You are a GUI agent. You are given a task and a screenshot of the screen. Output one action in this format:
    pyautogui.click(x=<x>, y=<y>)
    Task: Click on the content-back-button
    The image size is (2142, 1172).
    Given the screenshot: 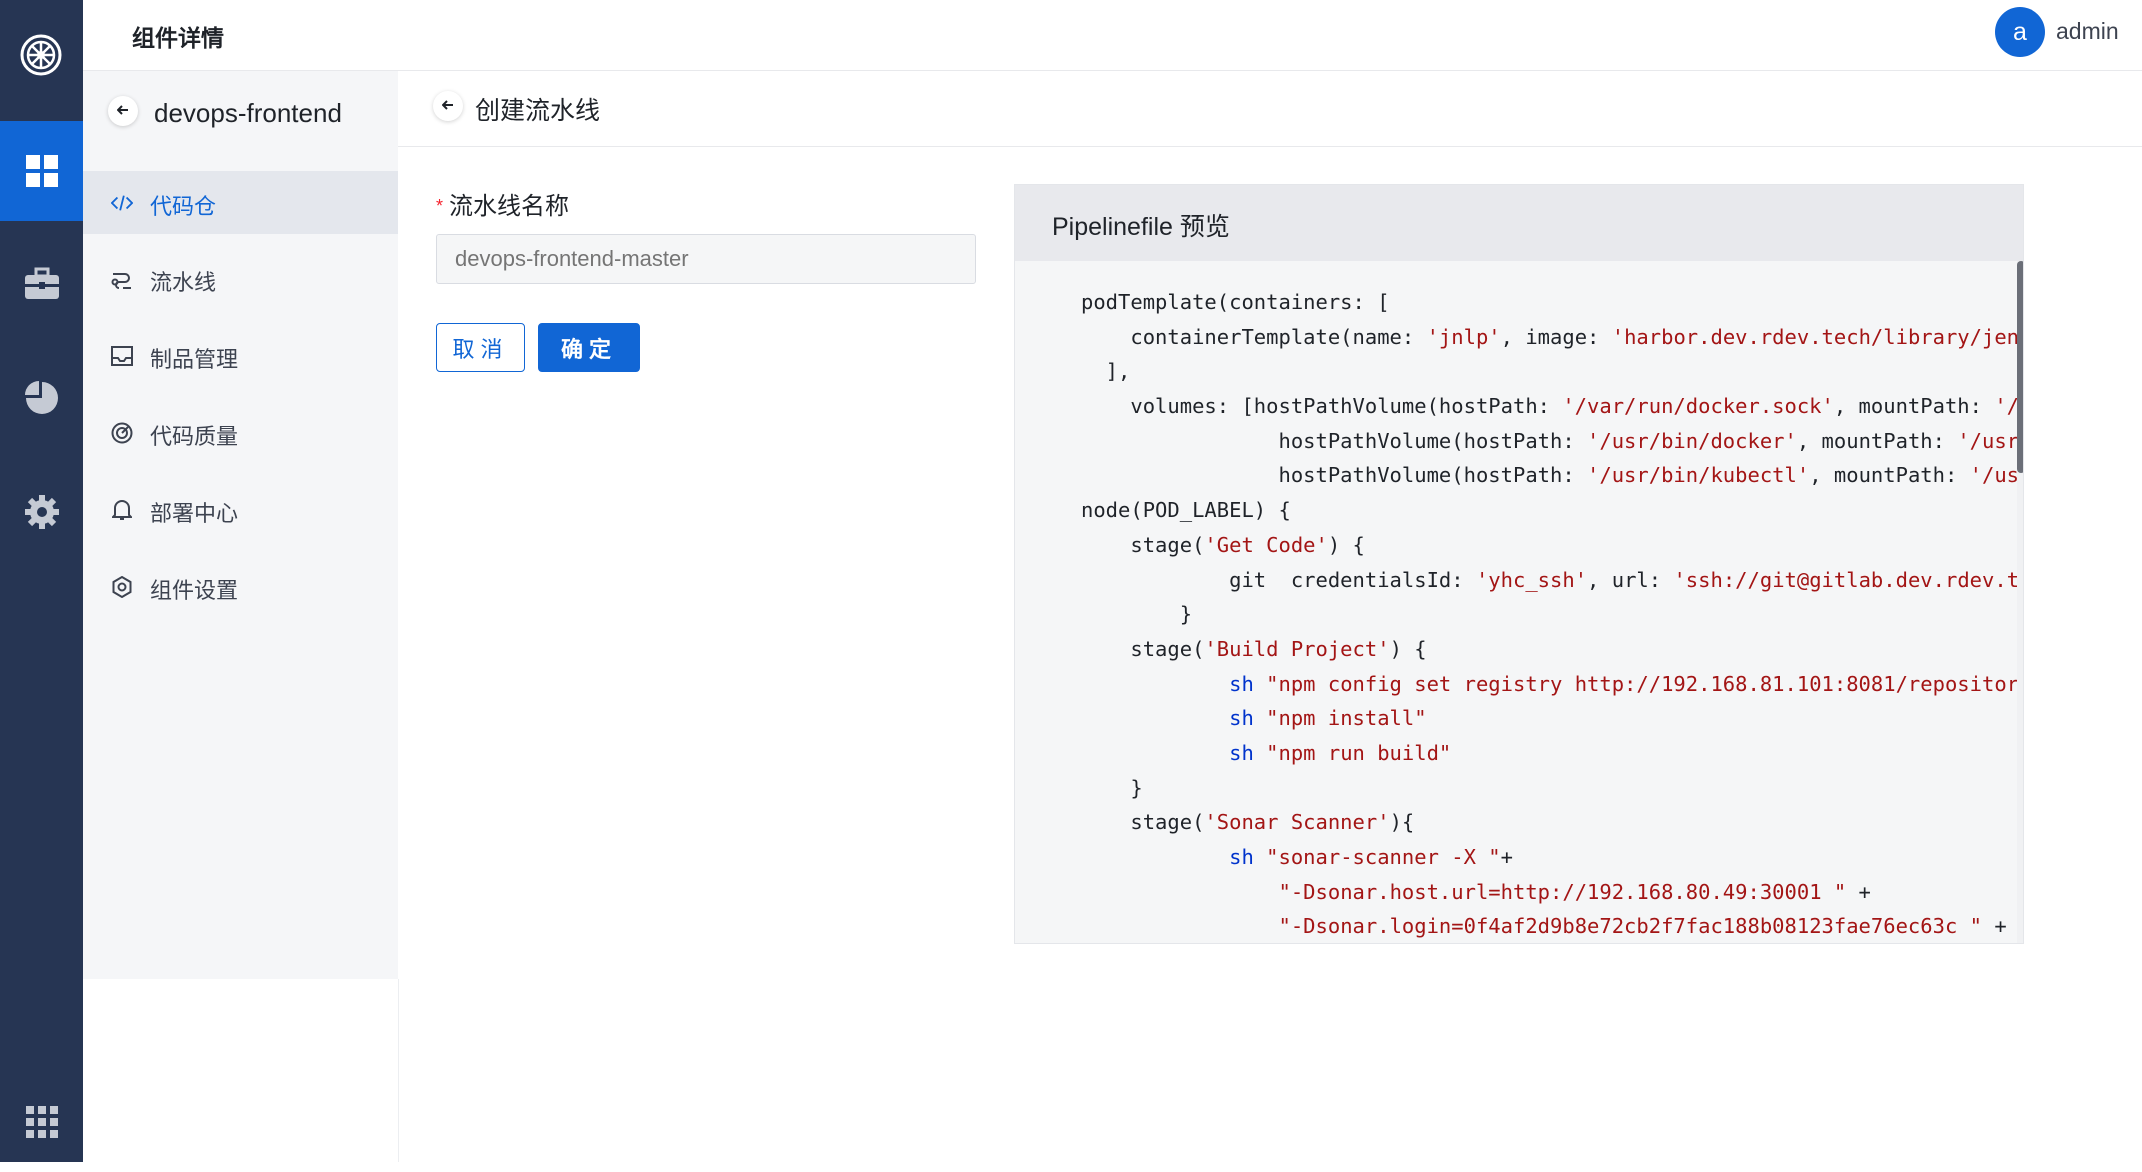 What is the action you would take?
    pyautogui.click(x=448, y=106)
    